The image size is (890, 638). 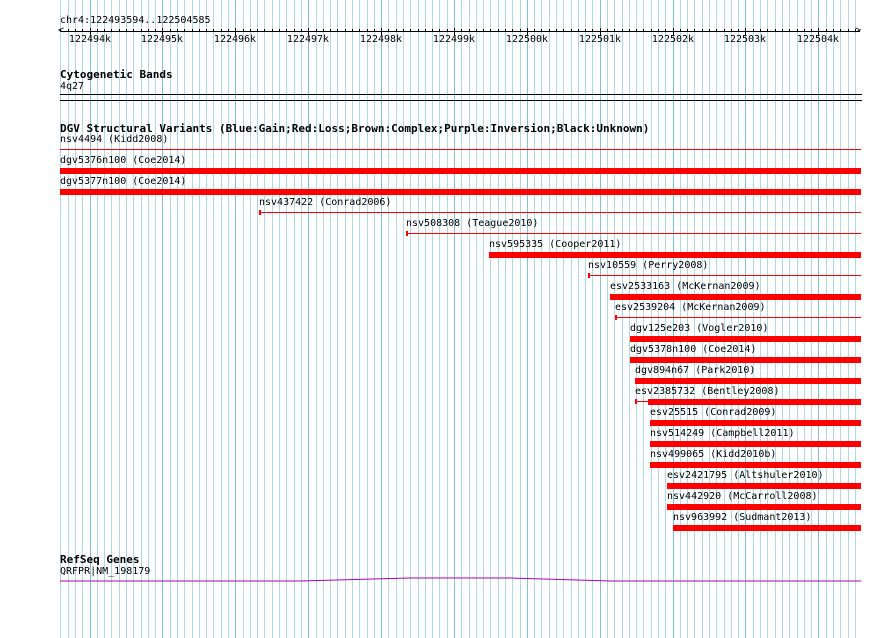 What do you see at coordinates (90, 39) in the screenshot?
I see `ruler-tick-label: 122494k` at bounding box center [90, 39].